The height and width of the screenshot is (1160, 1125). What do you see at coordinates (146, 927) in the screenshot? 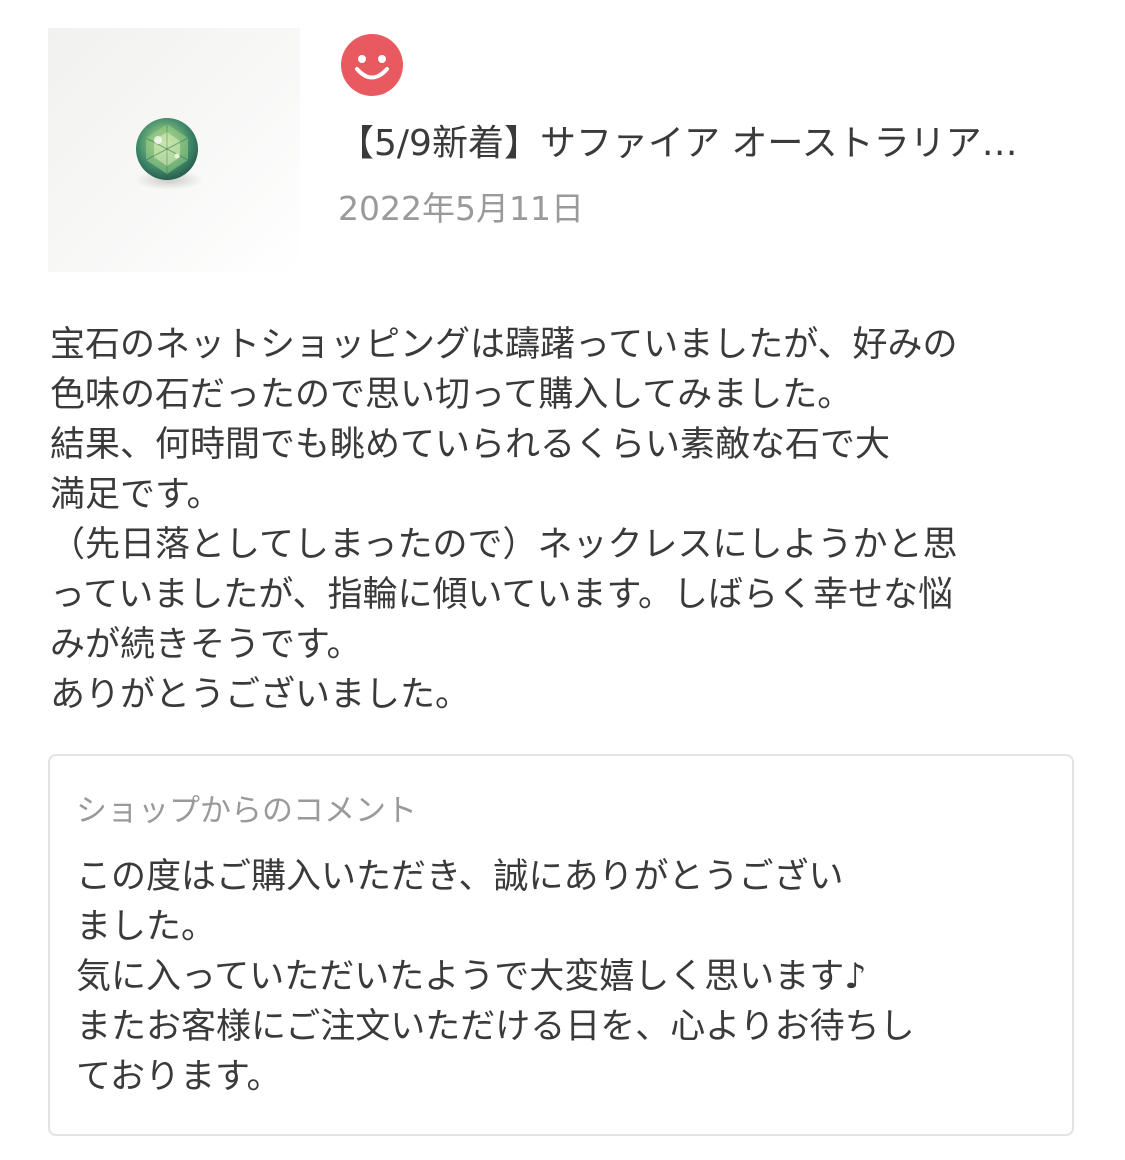
I see `shop-comment-line: ました。` at bounding box center [146, 927].